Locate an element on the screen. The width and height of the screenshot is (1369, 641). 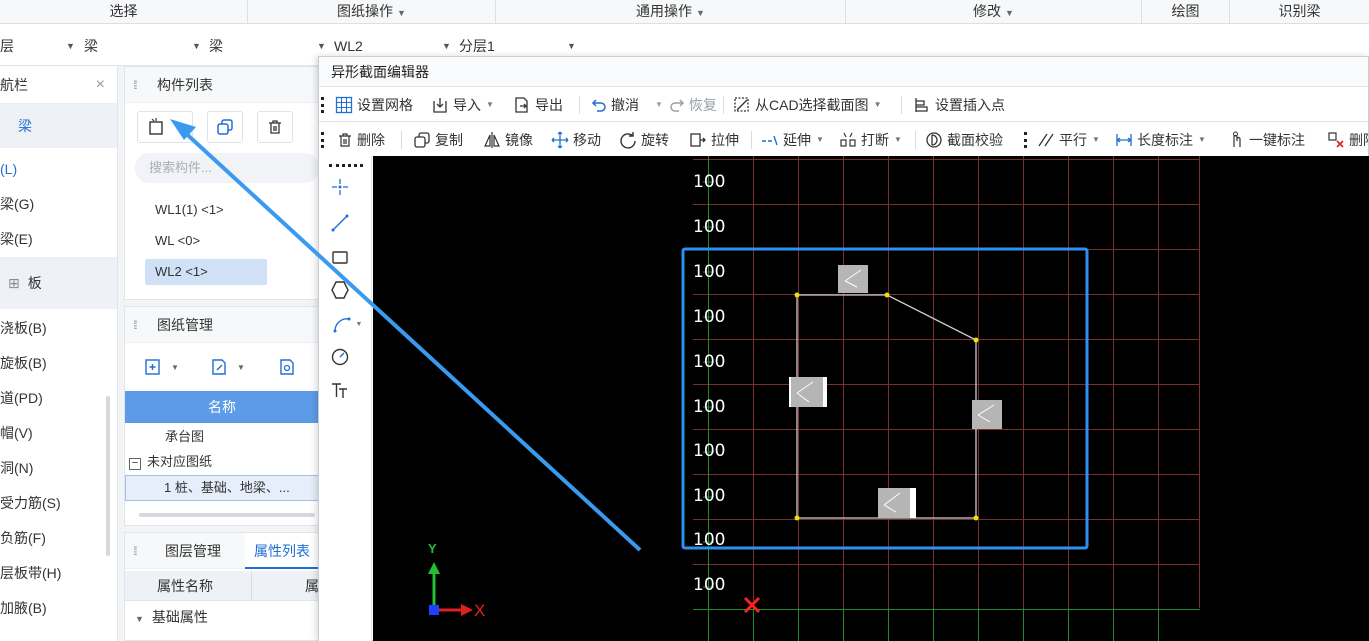
redo-button: ▼ 恢复 is located at coordinates (686, 104).